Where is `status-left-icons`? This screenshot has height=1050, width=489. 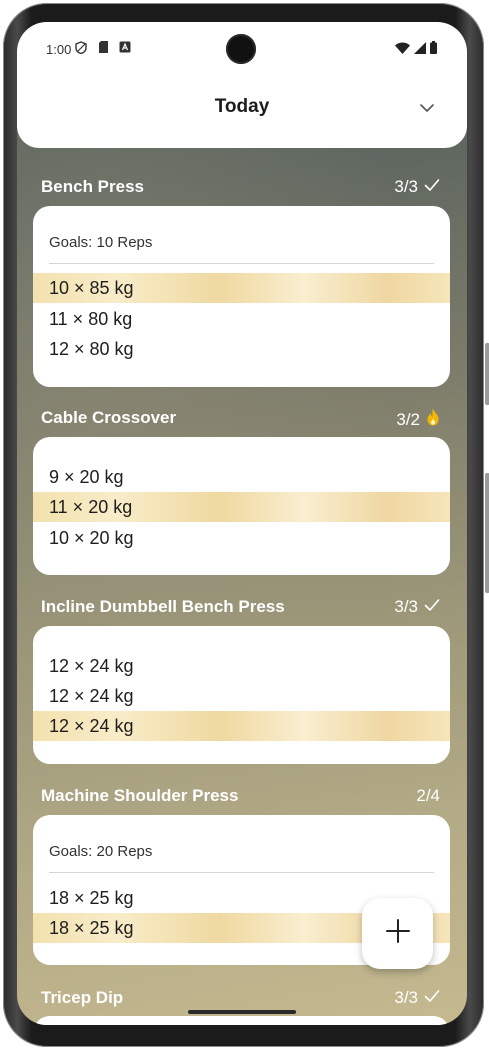
status-left-icons is located at coordinates (103, 47).